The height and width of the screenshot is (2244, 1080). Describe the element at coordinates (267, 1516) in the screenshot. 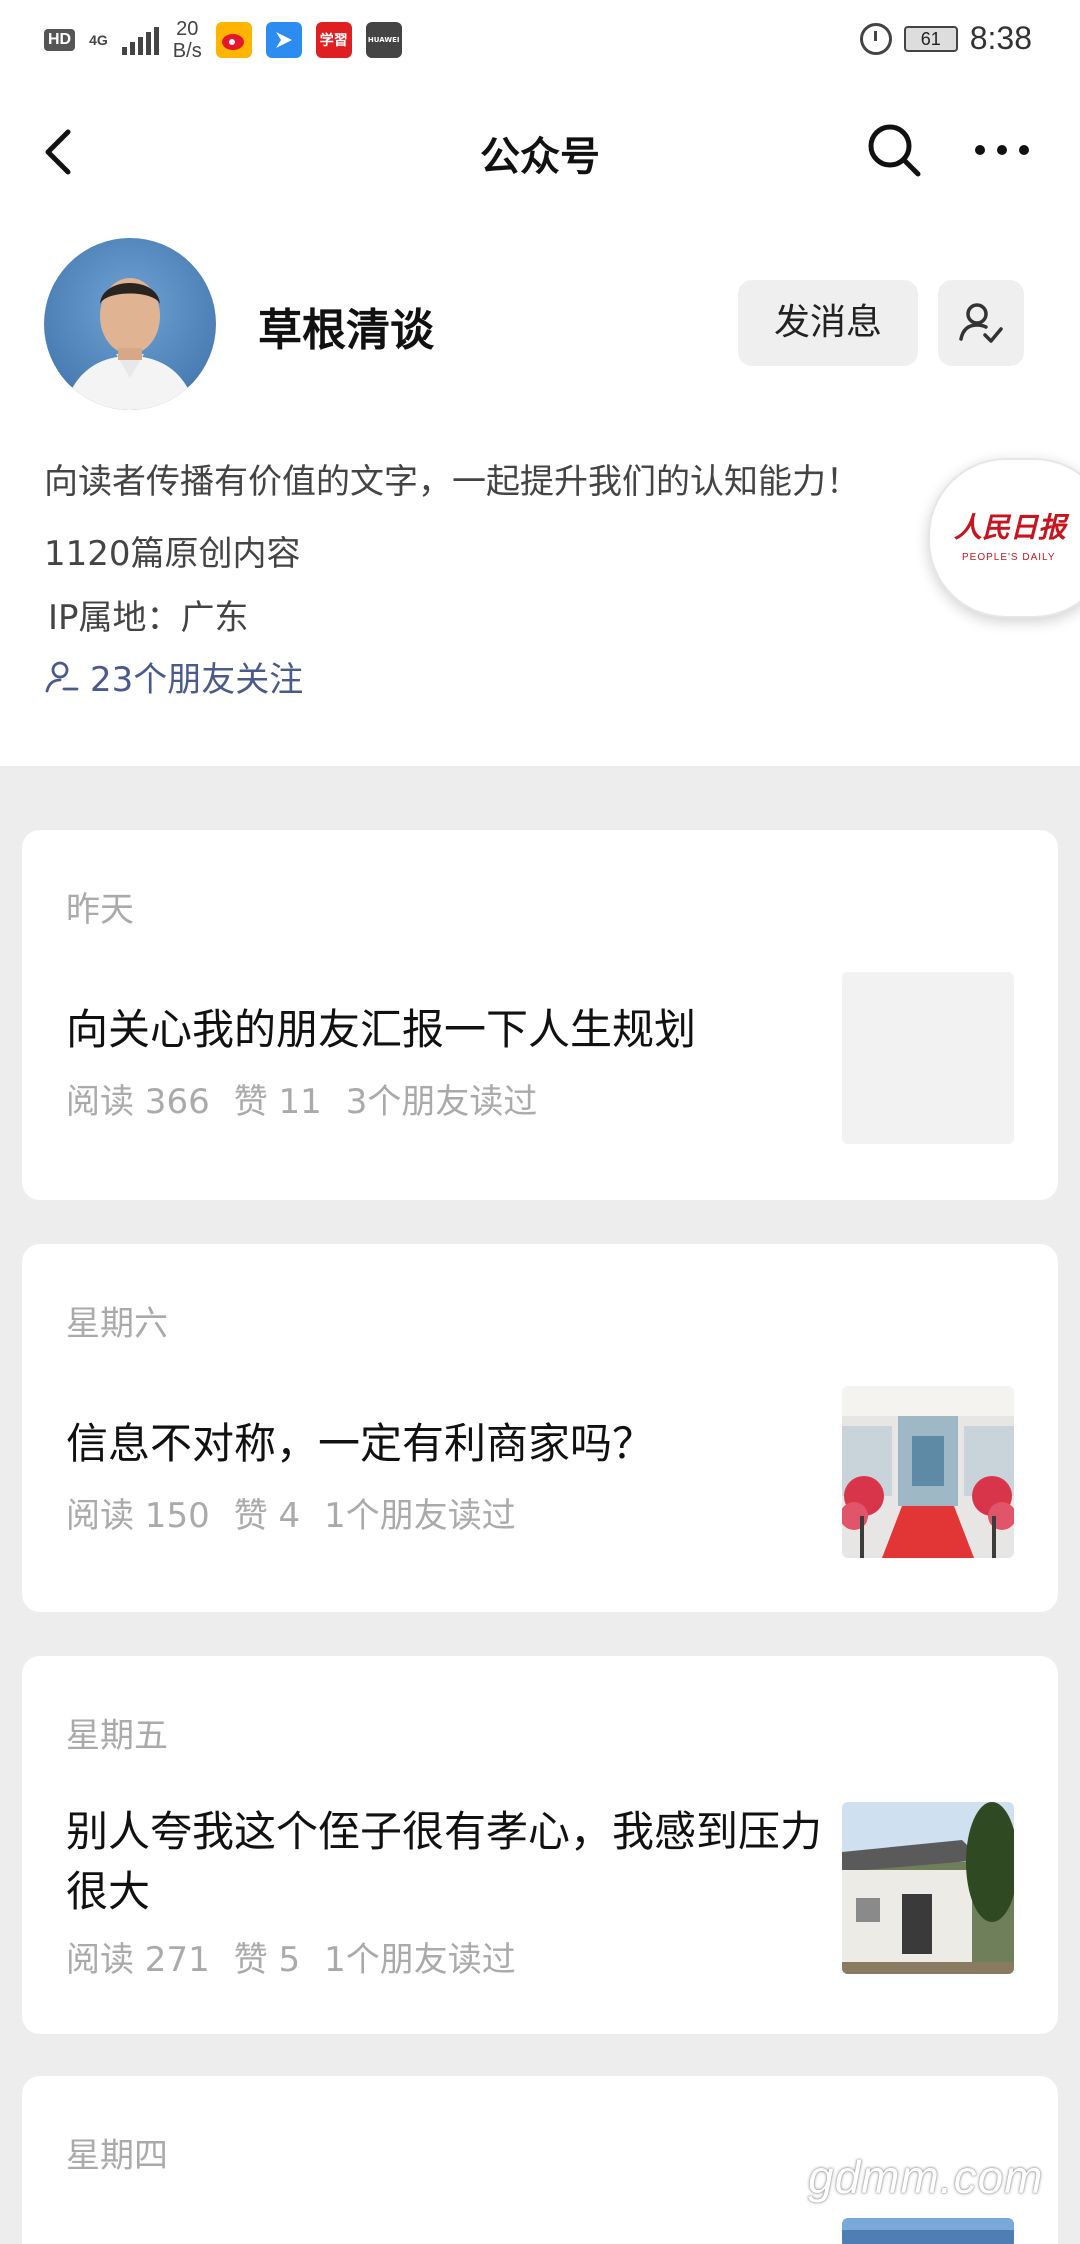

I see `article-likes: 赞 4` at that location.